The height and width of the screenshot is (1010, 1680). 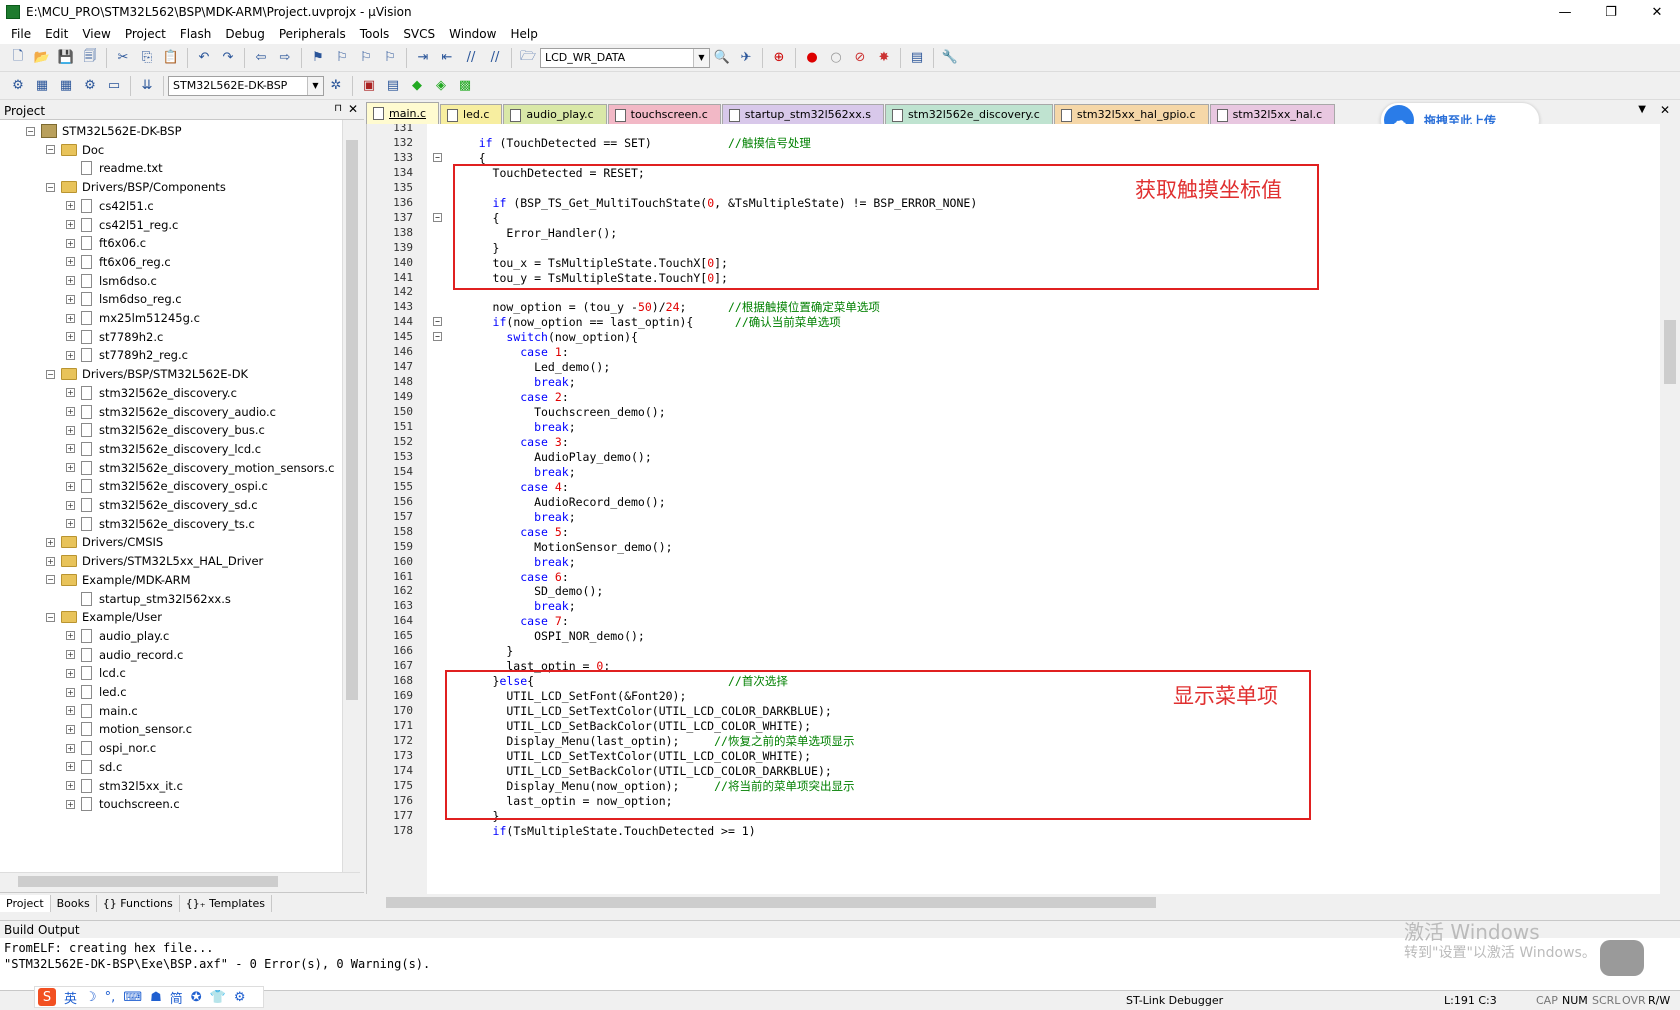 What do you see at coordinates (1657, 12) in the screenshot?
I see `close-button: ✕` at bounding box center [1657, 12].